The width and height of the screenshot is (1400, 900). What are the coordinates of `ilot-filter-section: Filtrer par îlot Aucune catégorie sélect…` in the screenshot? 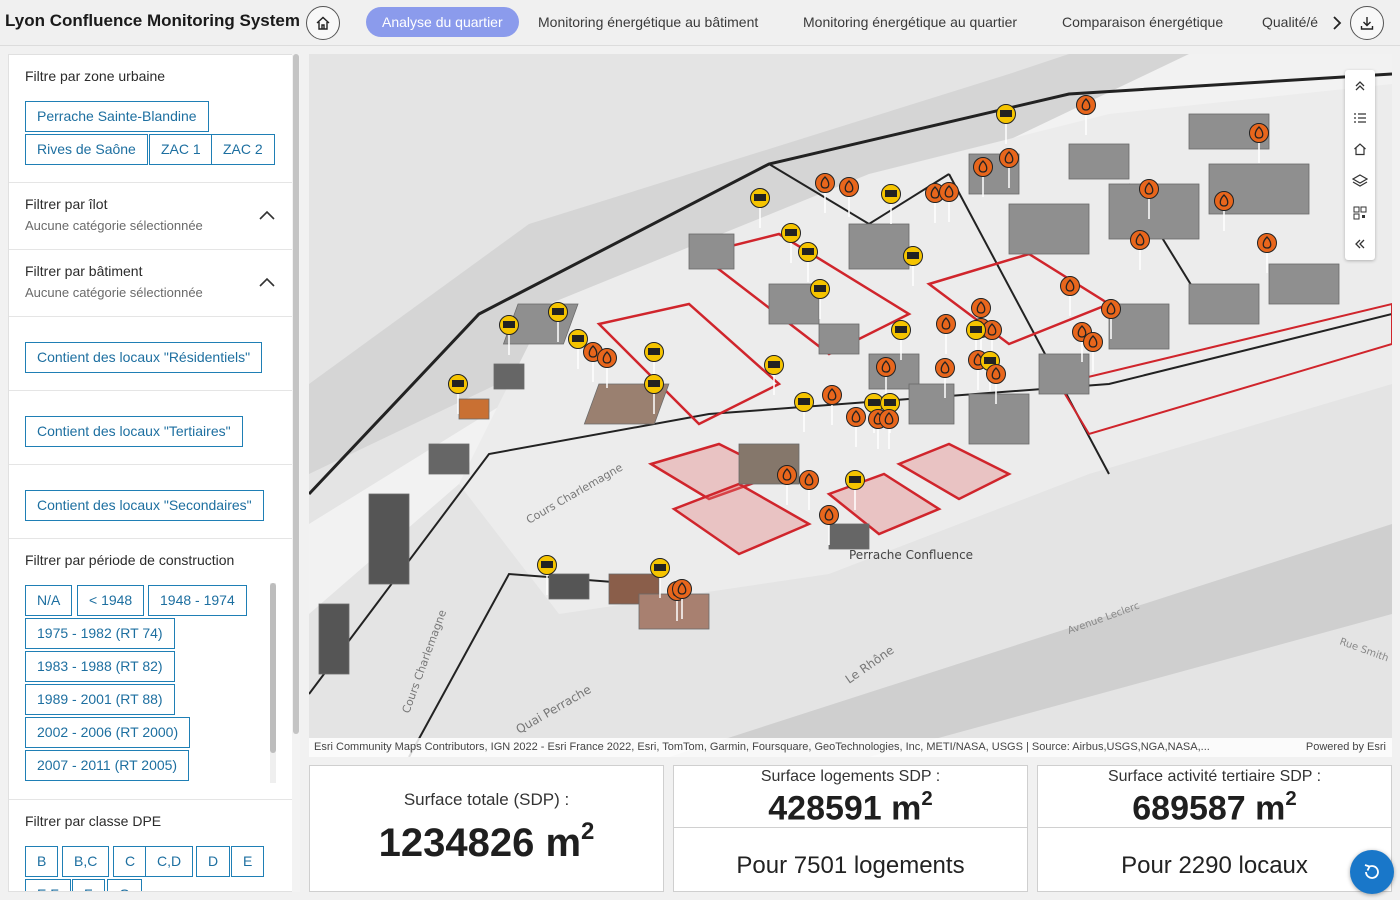 It's located at (150, 216).